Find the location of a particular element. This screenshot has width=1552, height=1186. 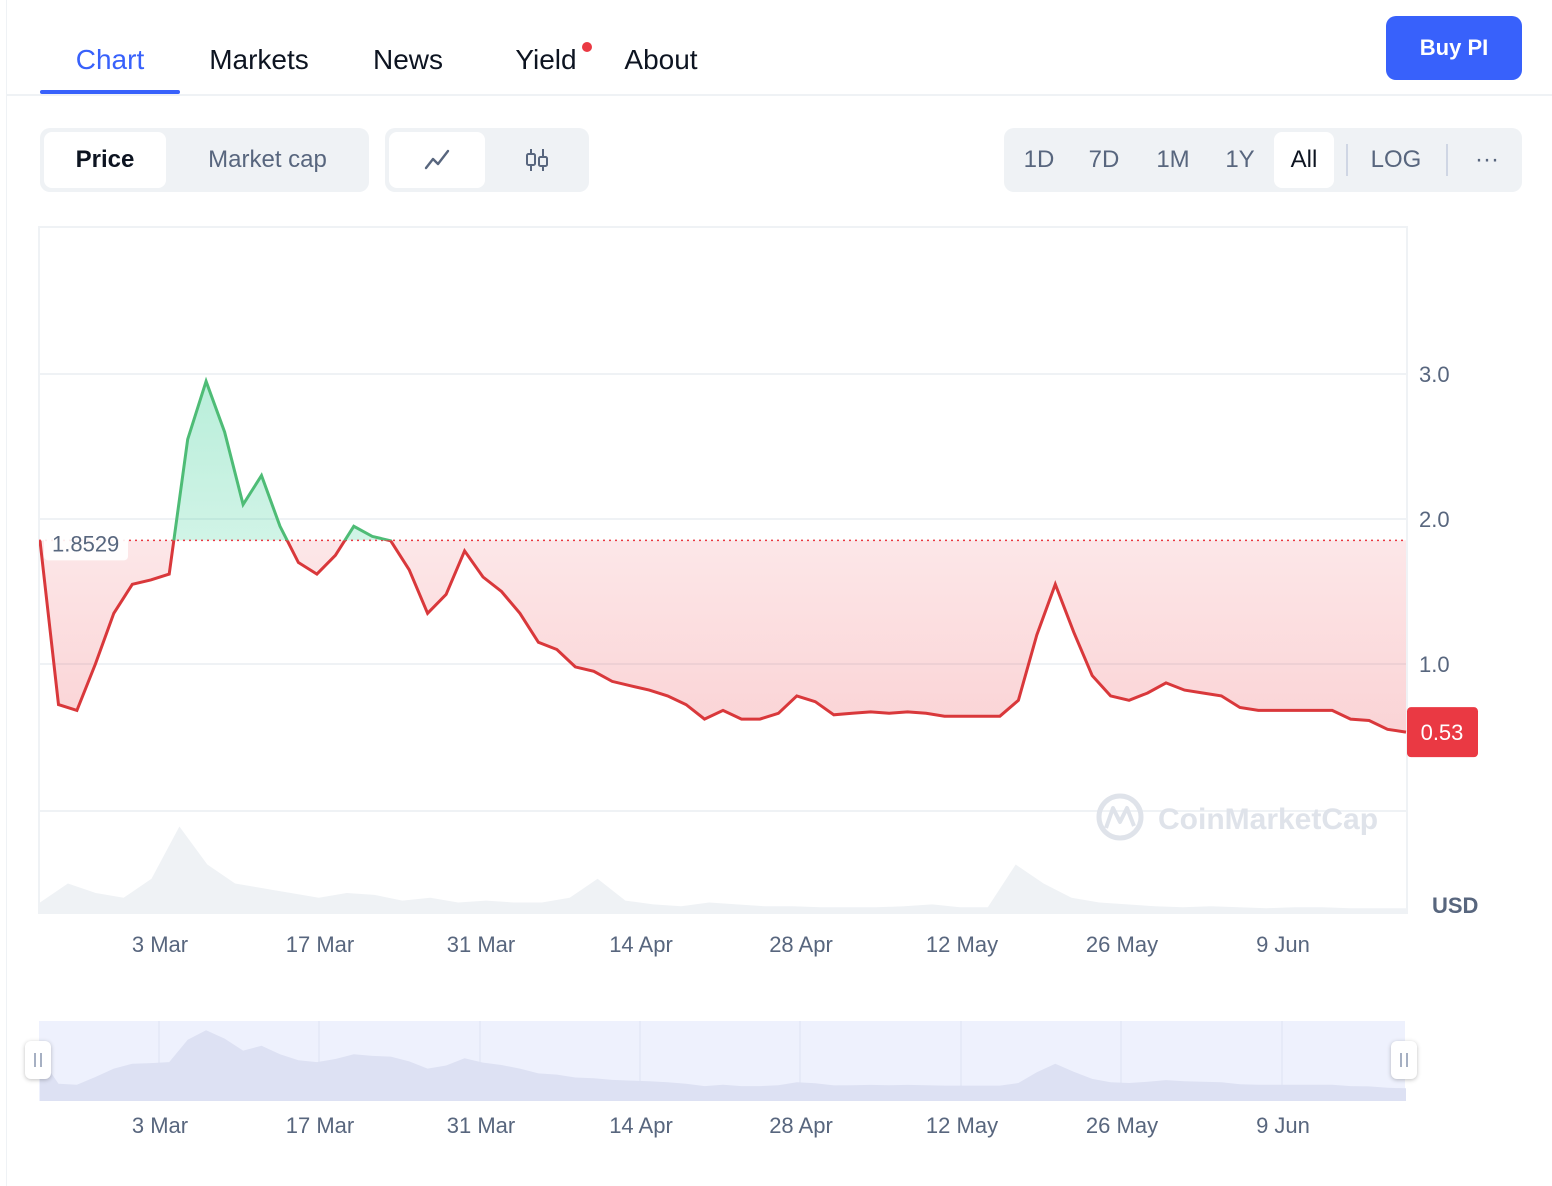

navigator-x-label: 12 May is located at coordinates (962, 1125).